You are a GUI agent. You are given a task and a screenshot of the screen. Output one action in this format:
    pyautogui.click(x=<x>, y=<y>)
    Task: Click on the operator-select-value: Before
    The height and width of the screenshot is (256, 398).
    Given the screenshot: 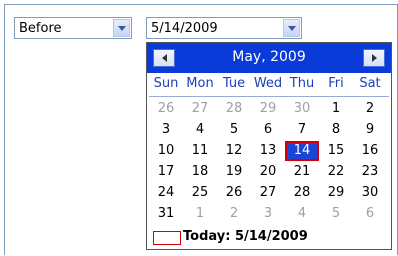 What is the action you would take?
    pyautogui.click(x=40, y=28)
    